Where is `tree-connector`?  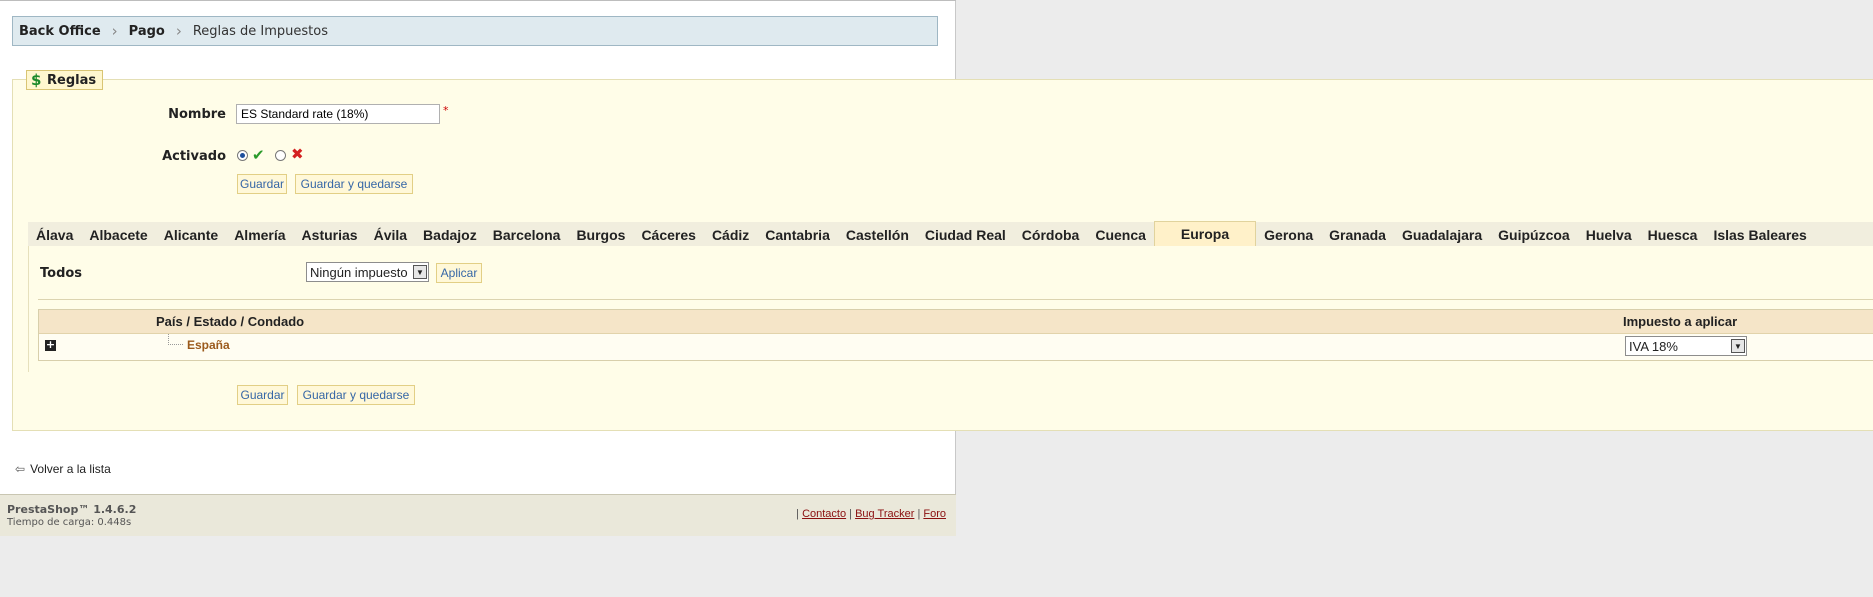
tree-connector is located at coordinates (175, 339).